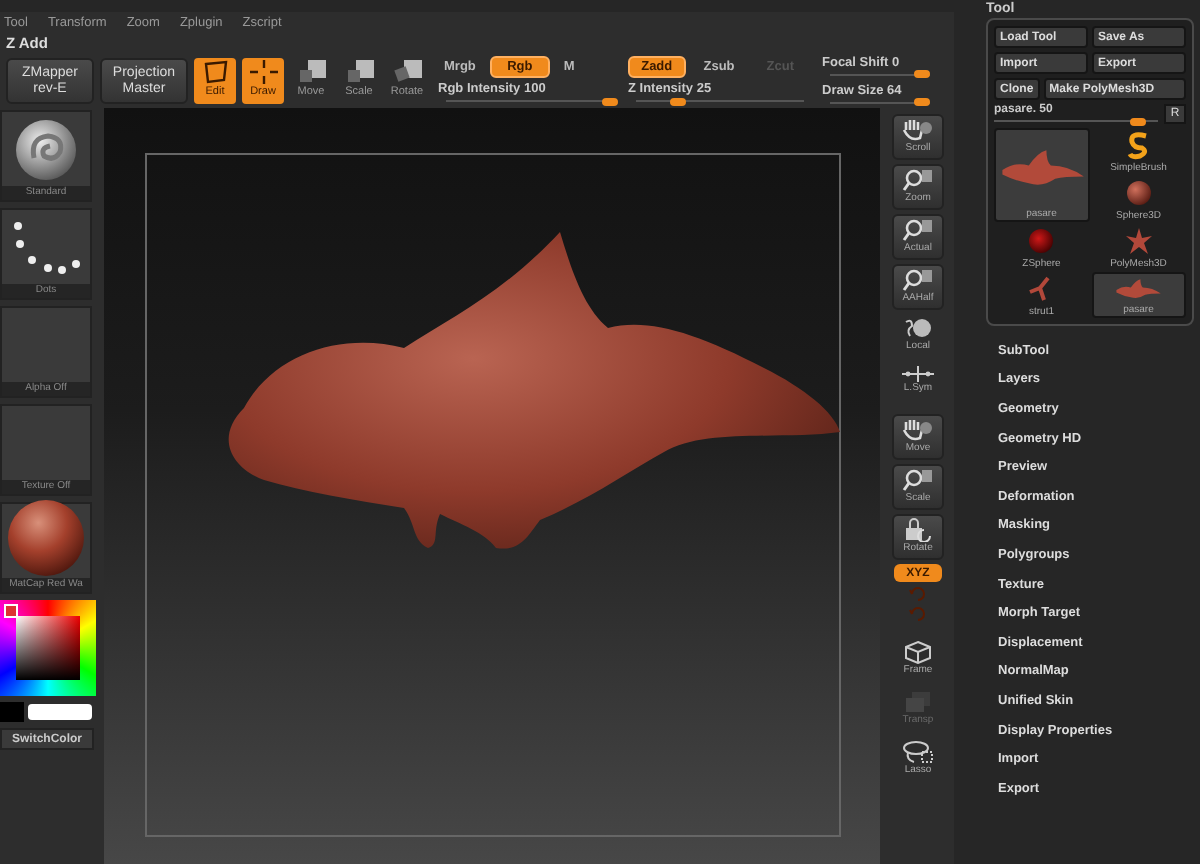 The height and width of the screenshot is (864, 1200). I want to click on squiggle-icon, so click(1138, 145).